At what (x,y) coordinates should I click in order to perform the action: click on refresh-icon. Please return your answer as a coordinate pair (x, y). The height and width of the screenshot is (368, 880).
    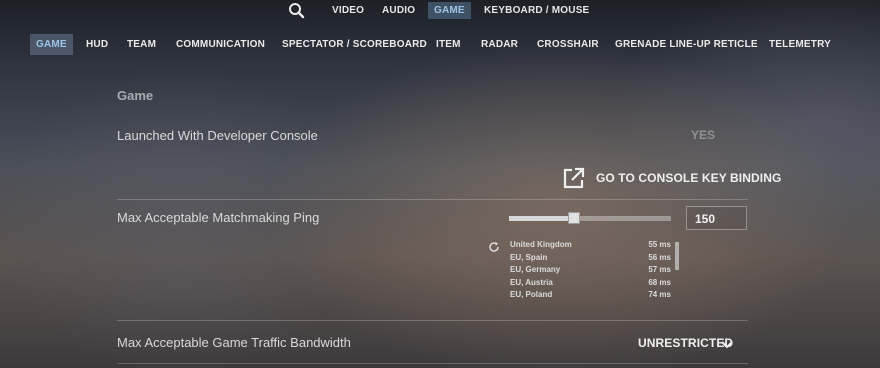
    Looking at the image, I should click on (494, 246).